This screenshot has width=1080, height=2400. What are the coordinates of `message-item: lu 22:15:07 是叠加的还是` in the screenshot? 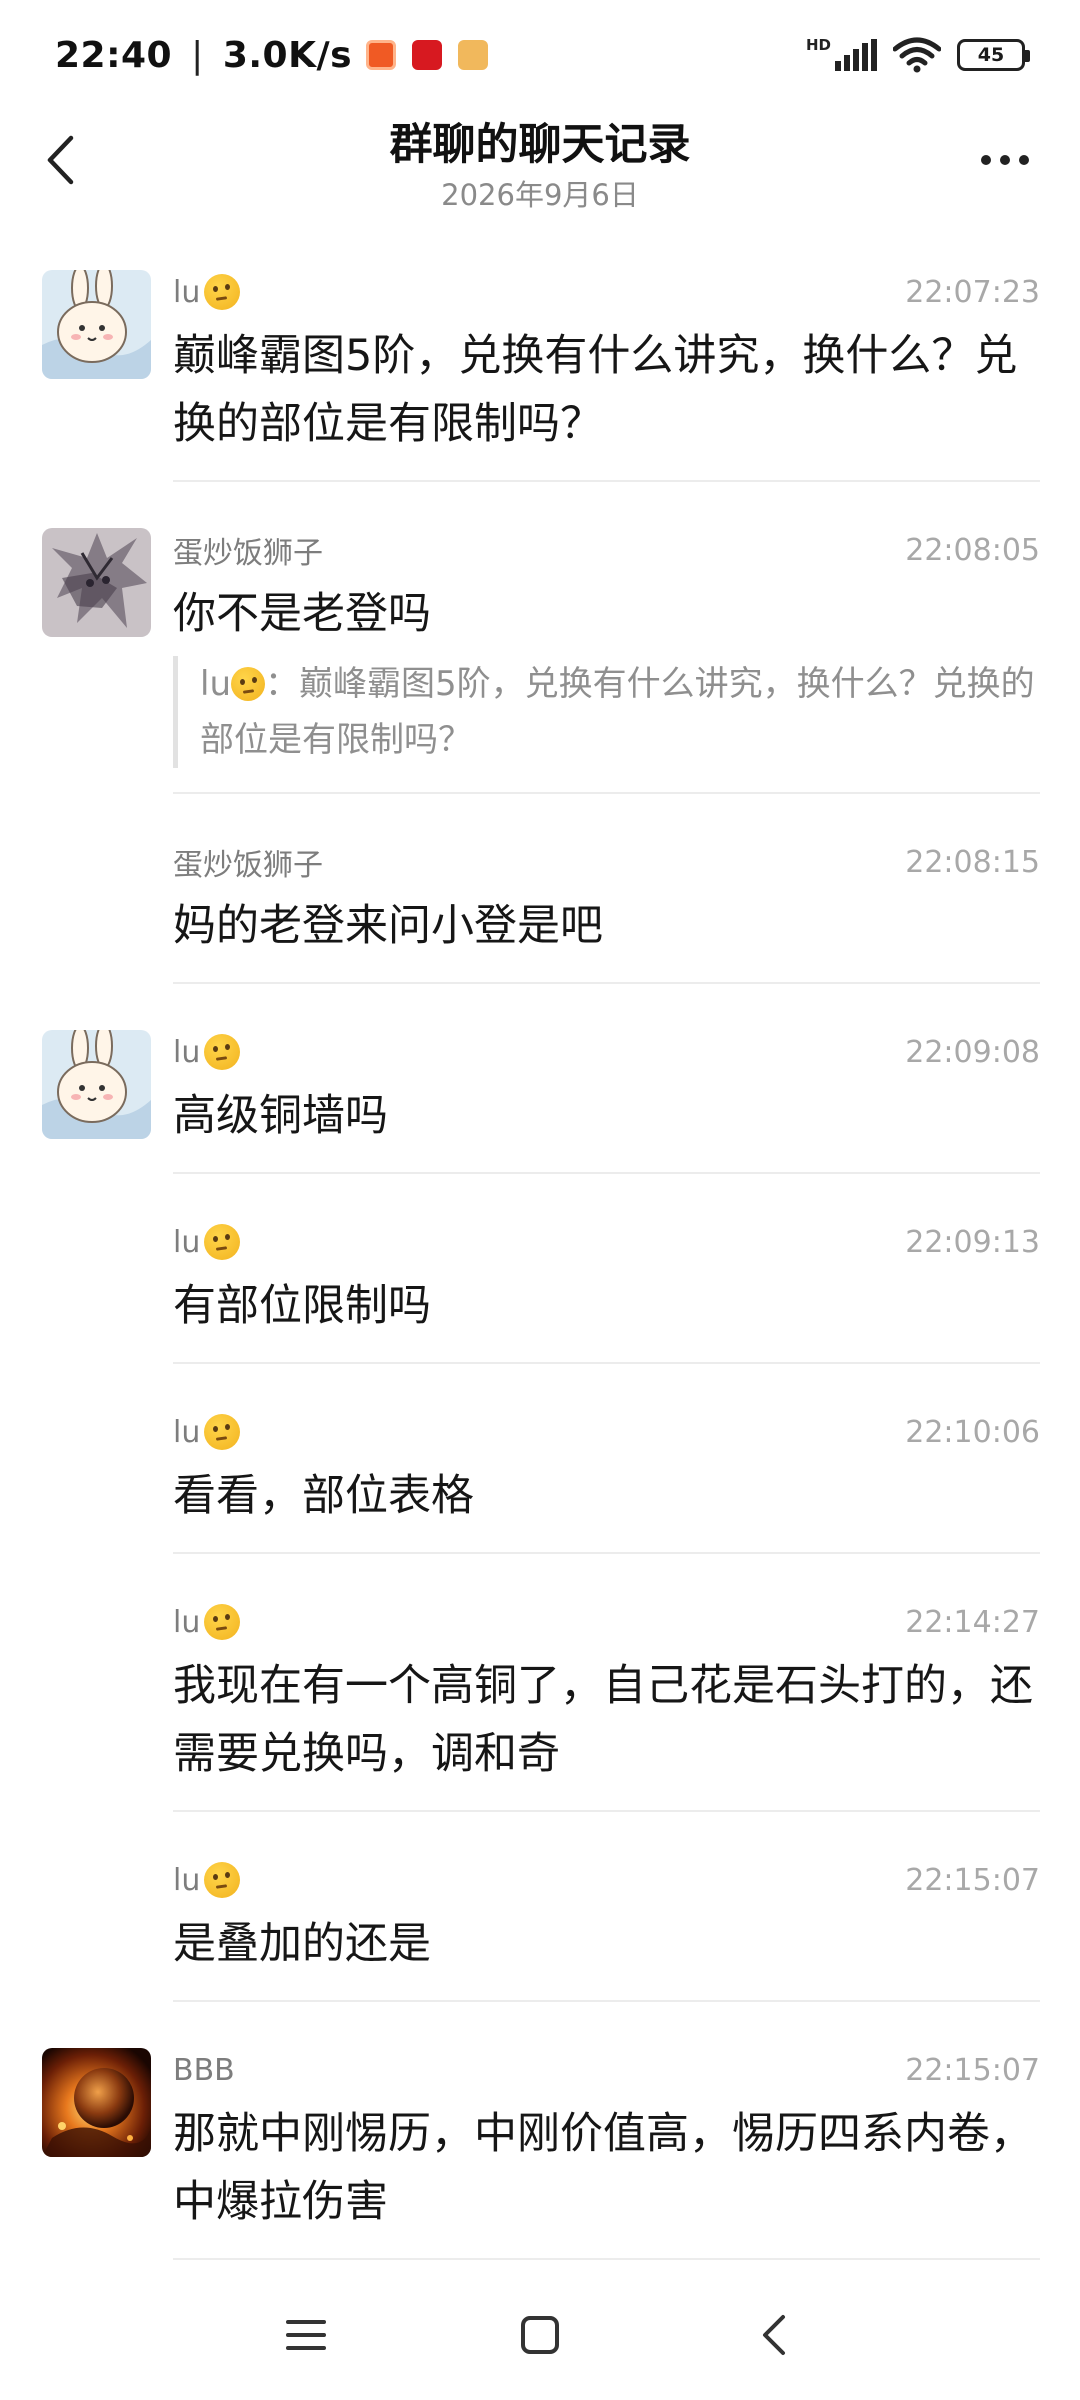 It's located at (540, 1926).